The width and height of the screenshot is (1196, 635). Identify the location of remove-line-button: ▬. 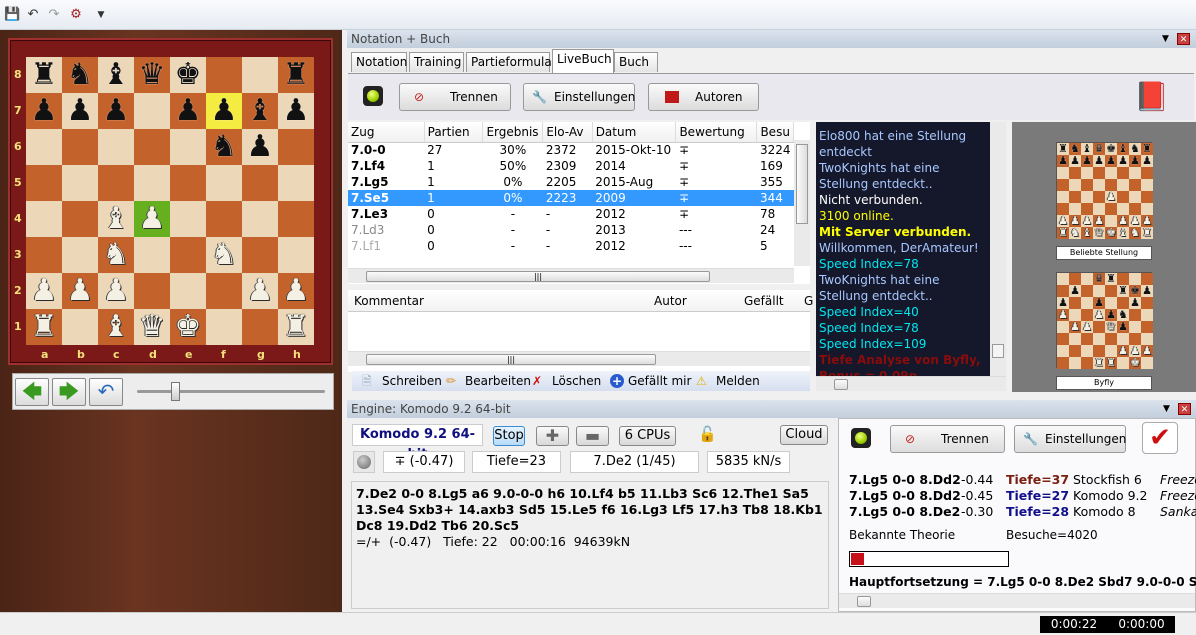
(592, 436).